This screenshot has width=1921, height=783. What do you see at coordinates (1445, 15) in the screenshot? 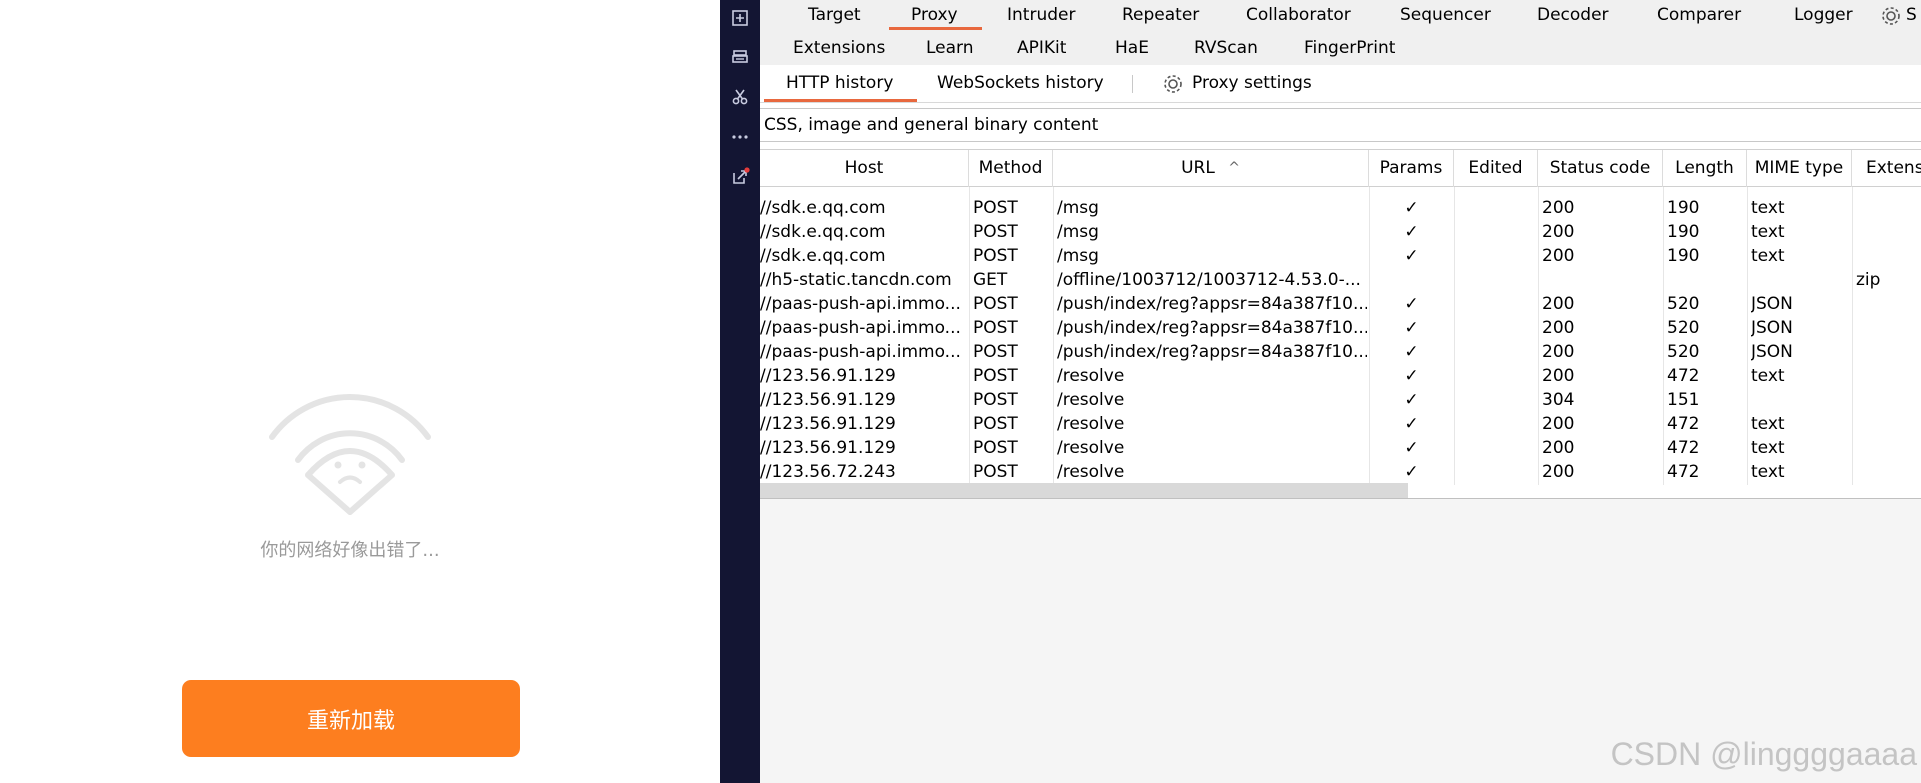
I see `tab-sequencer: Sequencer` at bounding box center [1445, 15].